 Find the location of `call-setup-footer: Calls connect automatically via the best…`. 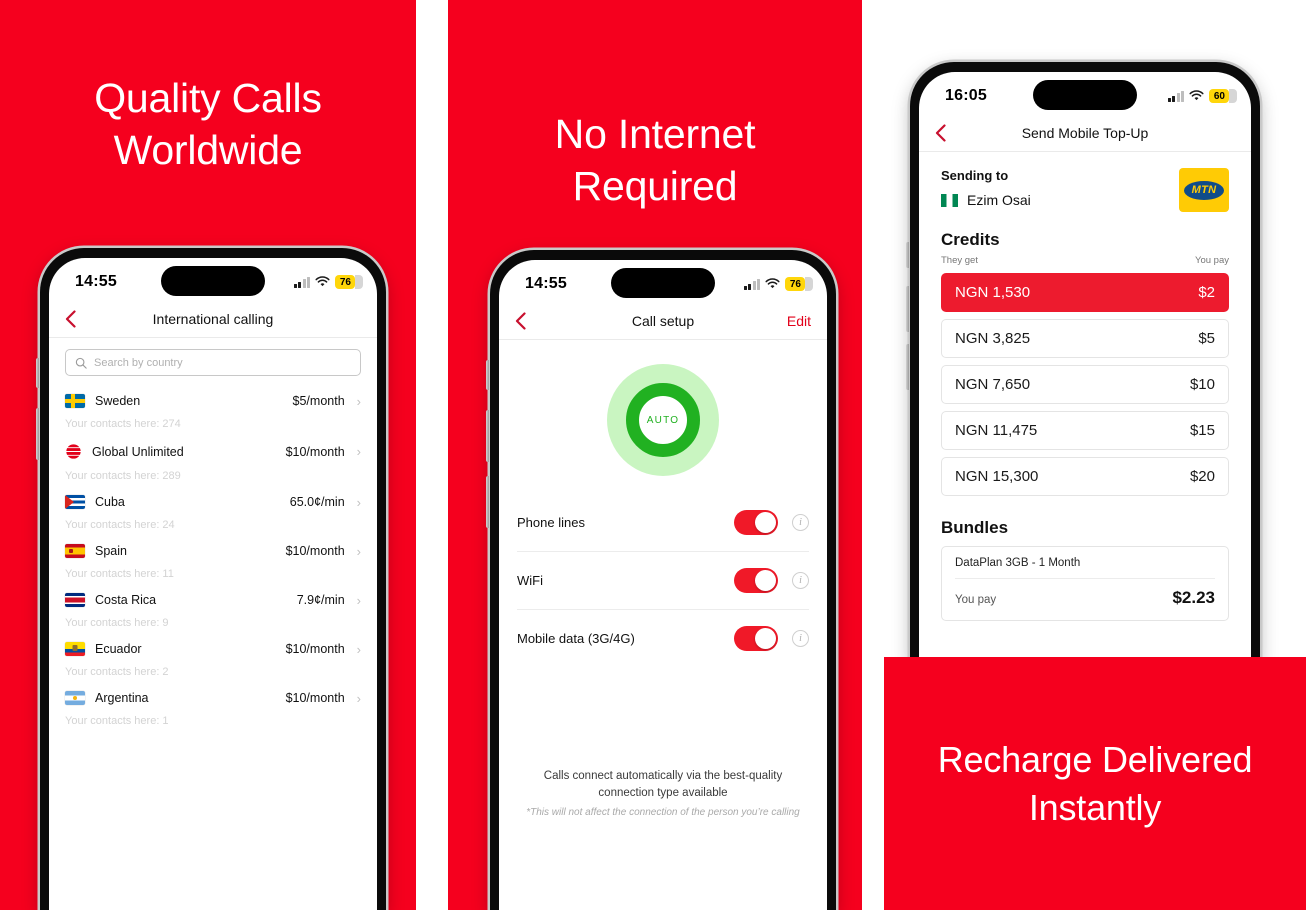

call-setup-footer: Calls connect automatically via the best… is located at coordinates (663, 793).